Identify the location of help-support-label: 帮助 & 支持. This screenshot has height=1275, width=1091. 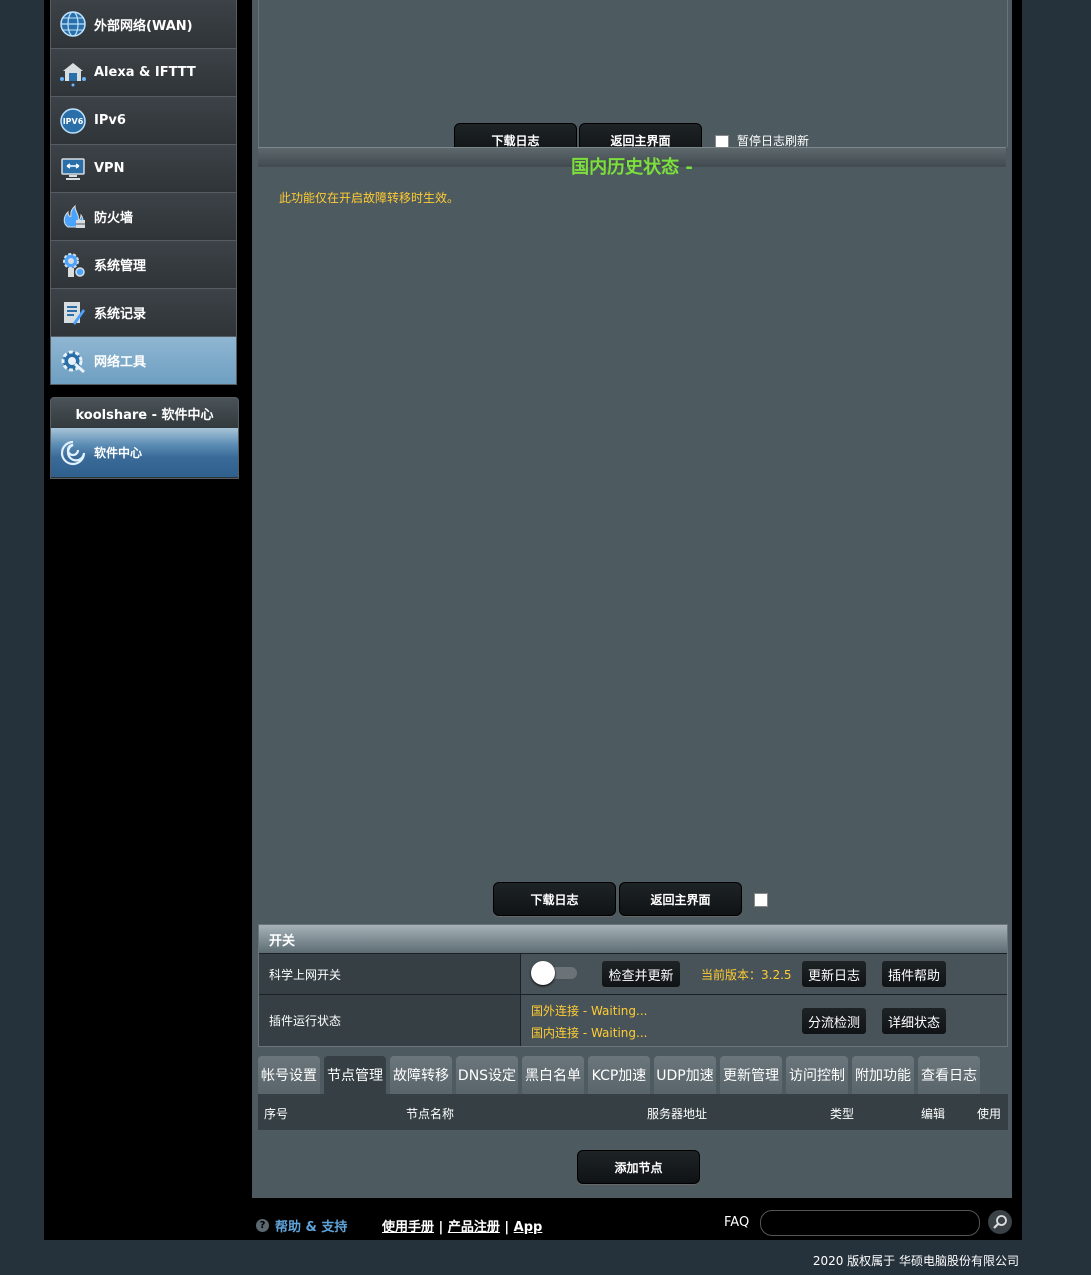
(311, 1227).